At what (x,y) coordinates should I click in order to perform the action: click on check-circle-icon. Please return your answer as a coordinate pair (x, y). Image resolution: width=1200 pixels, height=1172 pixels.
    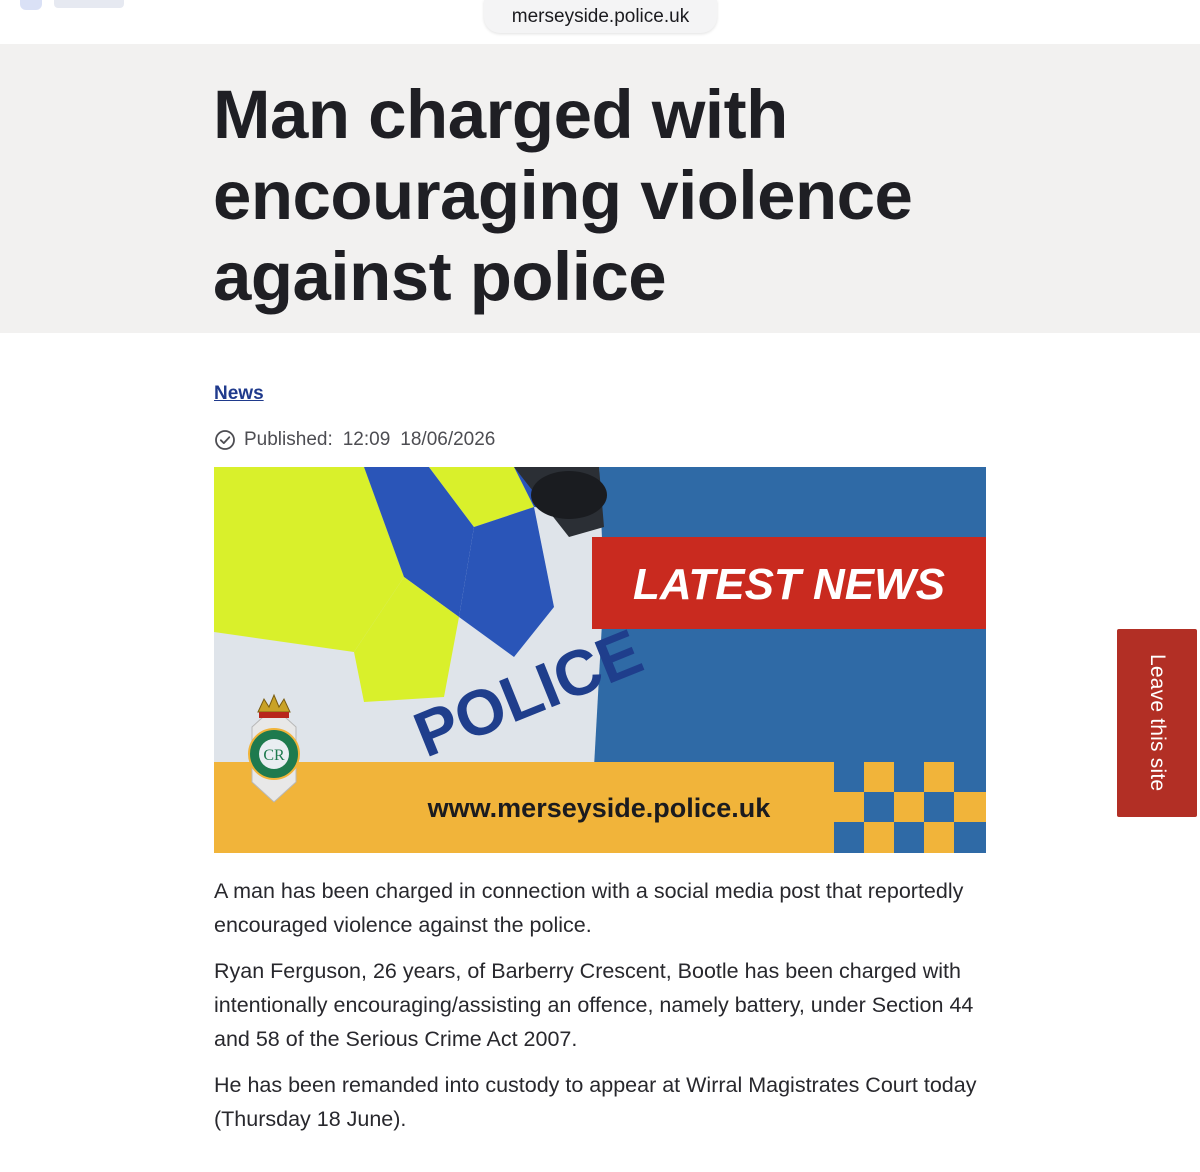
    Looking at the image, I should click on (225, 440).